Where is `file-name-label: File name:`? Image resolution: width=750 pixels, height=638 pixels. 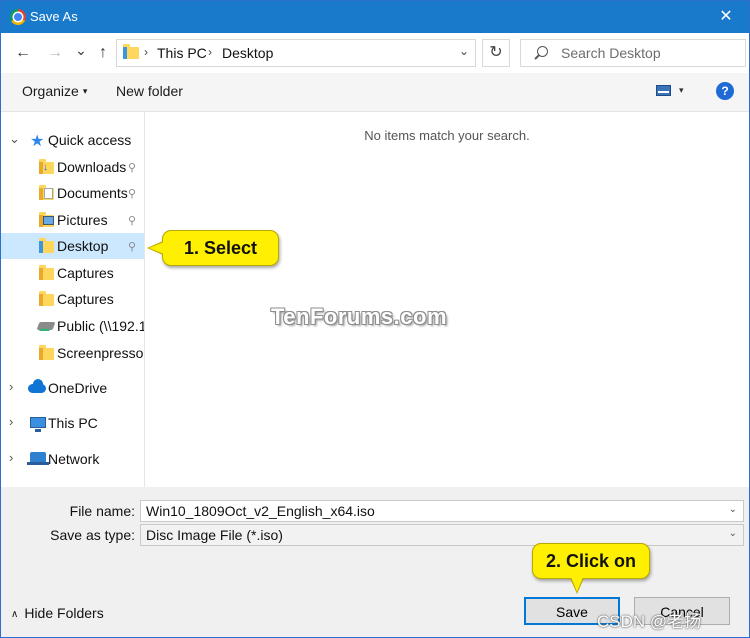
file-name-label: File name: is located at coordinates (102, 511).